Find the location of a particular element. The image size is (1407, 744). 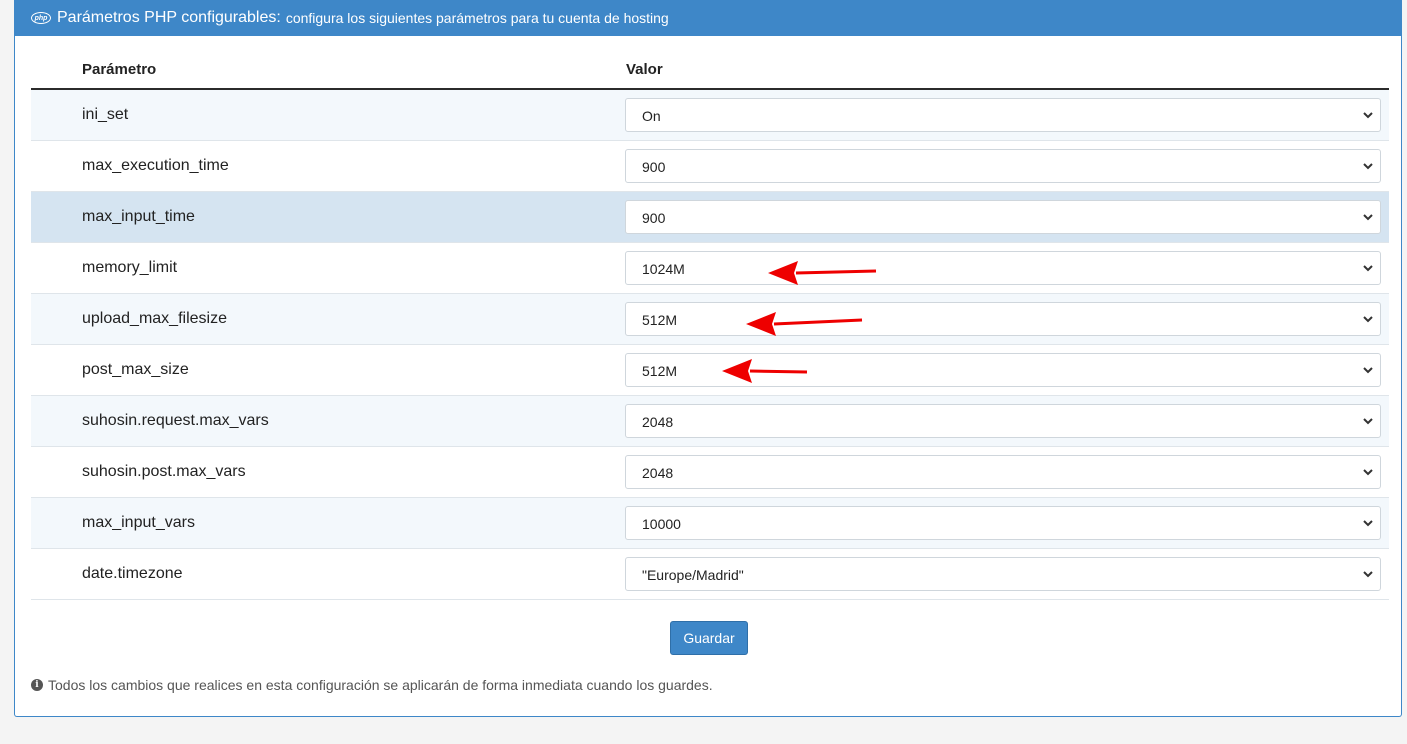

table-row: suhosin.post.max_vars 2048 is located at coordinates (710, 472).